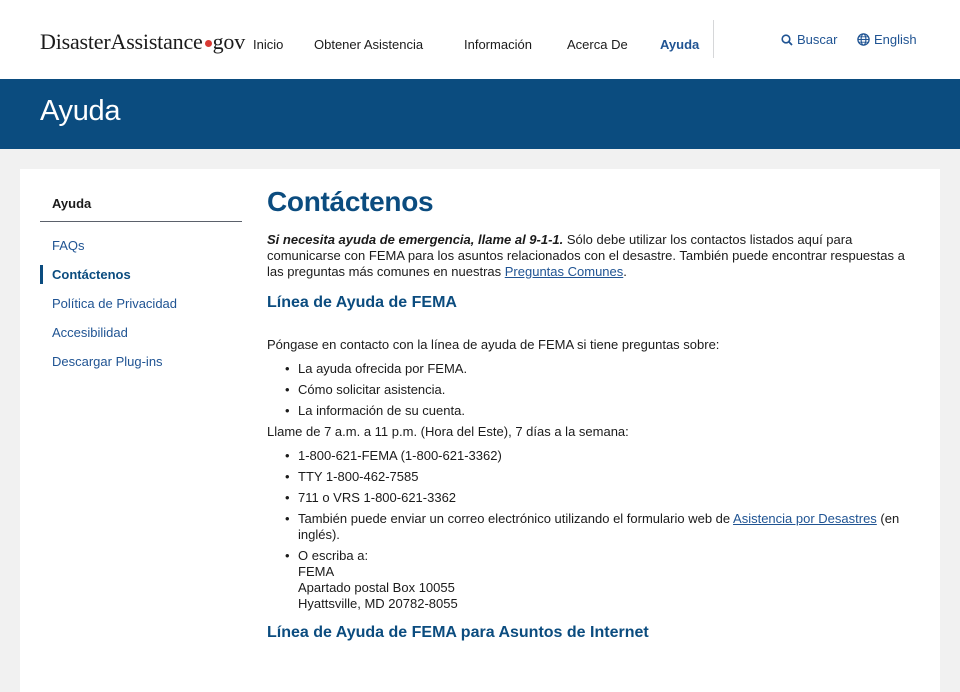 The image size is (960, 692). I want to click on list-item: 711 o VRS 1-800-621-3362, so click(601, 498).